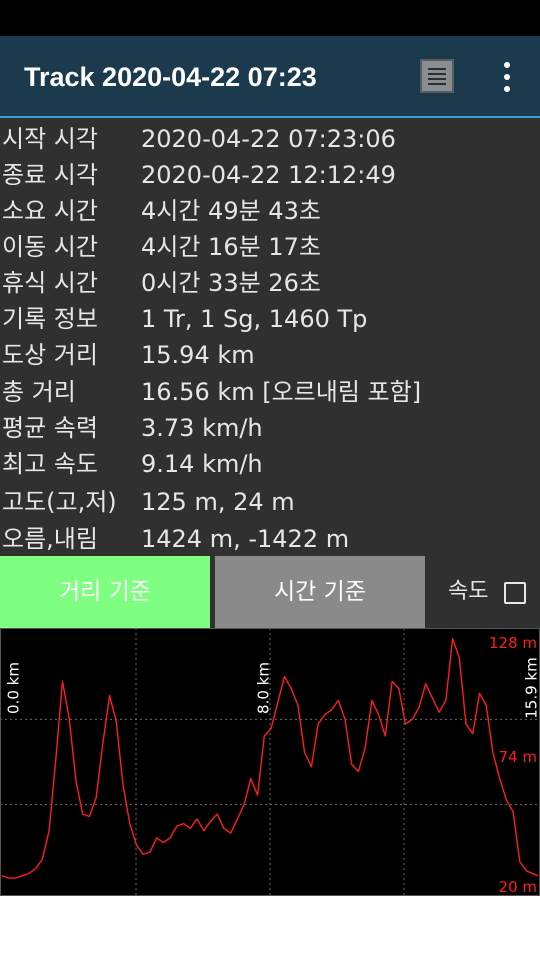 The height and width of the screenshot is (960, 540). I want to click on info-label: 소요 시간, so click(50, 211).